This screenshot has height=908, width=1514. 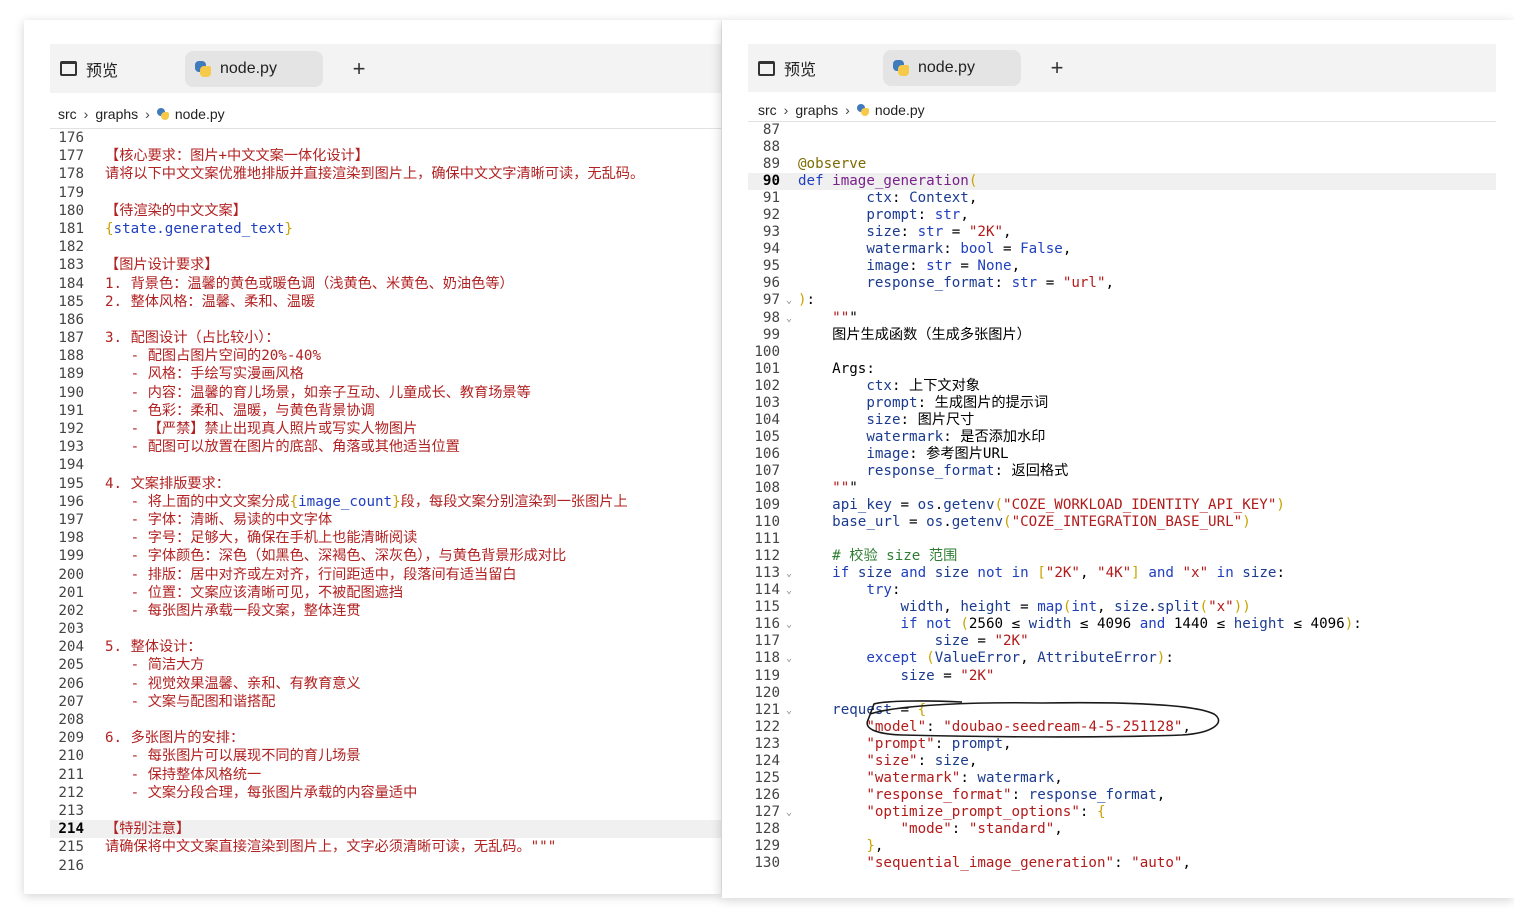 What do you see at coordinates (1122, 556) in the screenshot?
I see `code-line: 112 # 校验 size 范围` at bounding box center [1122, 556].